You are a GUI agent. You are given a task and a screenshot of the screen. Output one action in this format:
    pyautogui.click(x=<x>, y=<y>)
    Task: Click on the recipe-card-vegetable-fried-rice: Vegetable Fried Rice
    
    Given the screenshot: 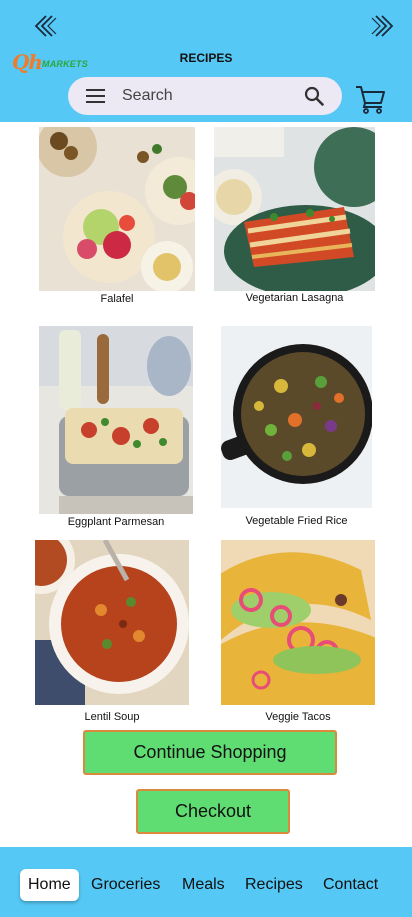 What is the action you would take?
    pyautogui.click(x=296, y=428)
    